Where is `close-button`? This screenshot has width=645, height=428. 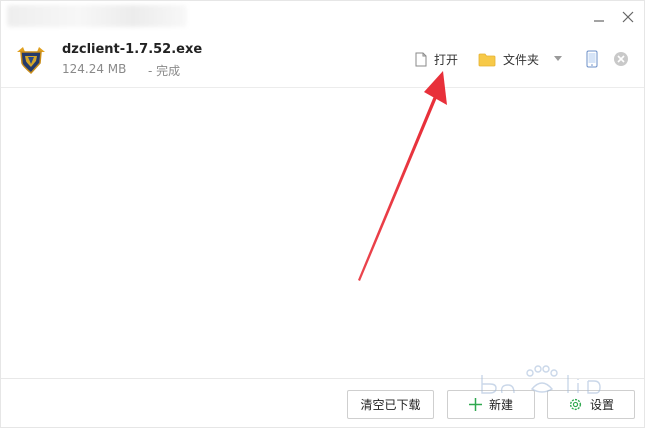
close-button is located at coordinates (628, 17).